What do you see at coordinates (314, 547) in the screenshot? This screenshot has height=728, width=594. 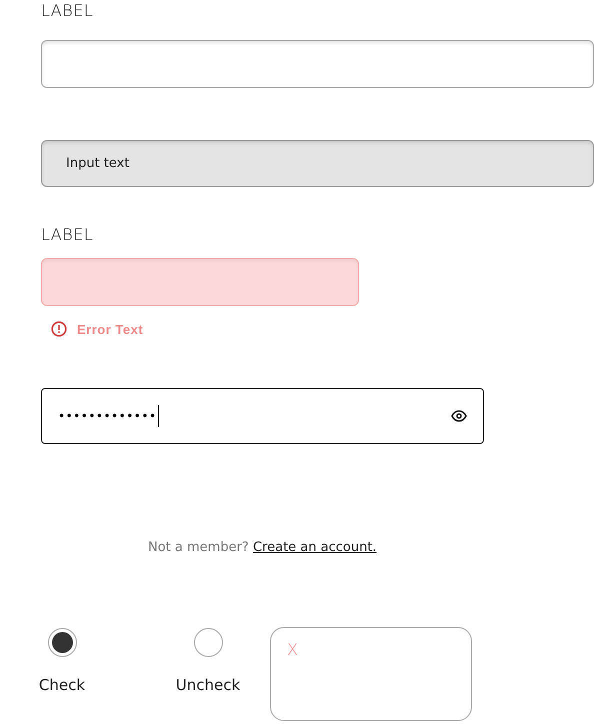 I see `create-account-link: Create an account.` at bounding box center [314, 547].